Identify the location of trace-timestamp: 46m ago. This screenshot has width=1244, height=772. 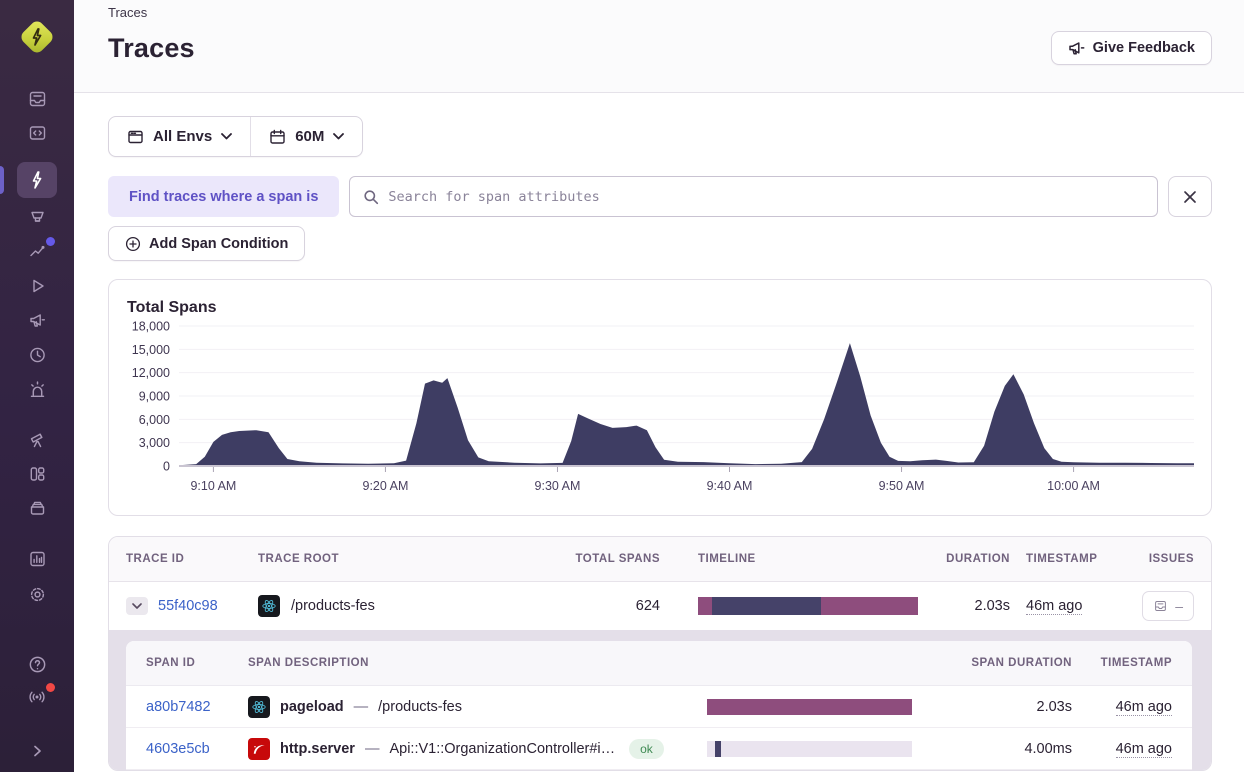
(1054, 606).